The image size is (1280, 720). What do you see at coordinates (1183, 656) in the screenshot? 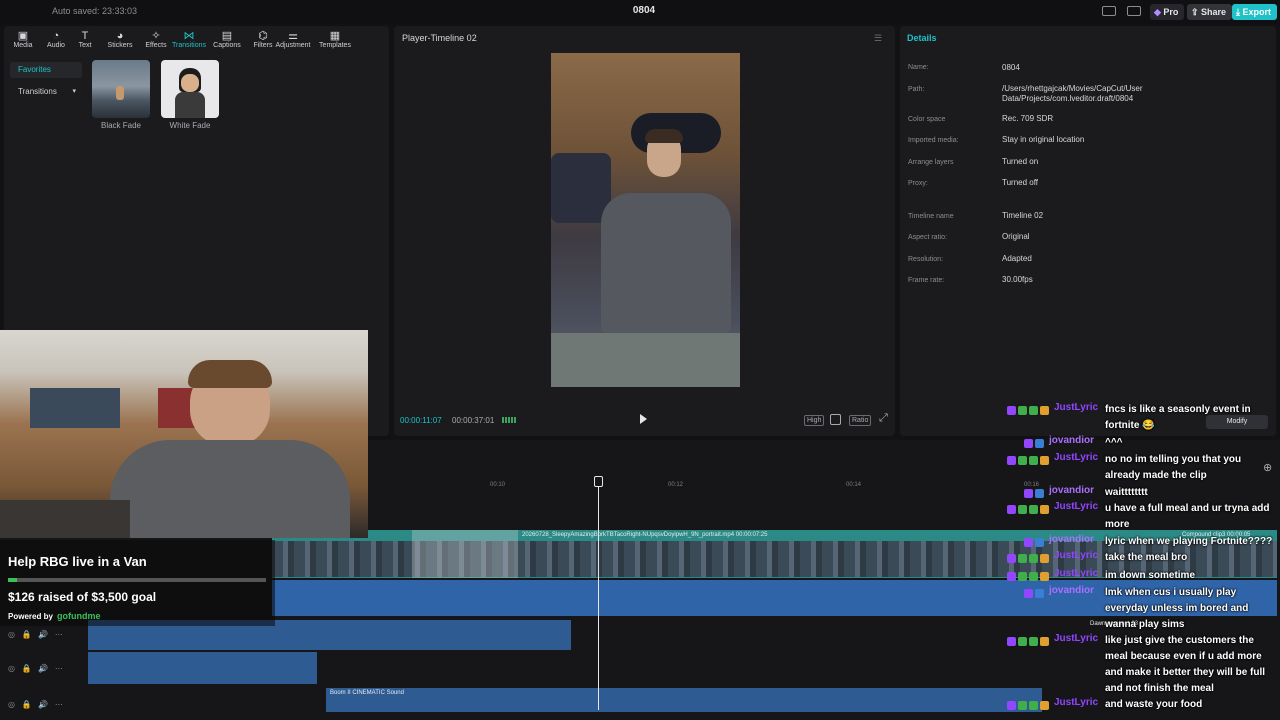
I see `chat-line: meal because even if u add more` at bounding box center [1183, 656].